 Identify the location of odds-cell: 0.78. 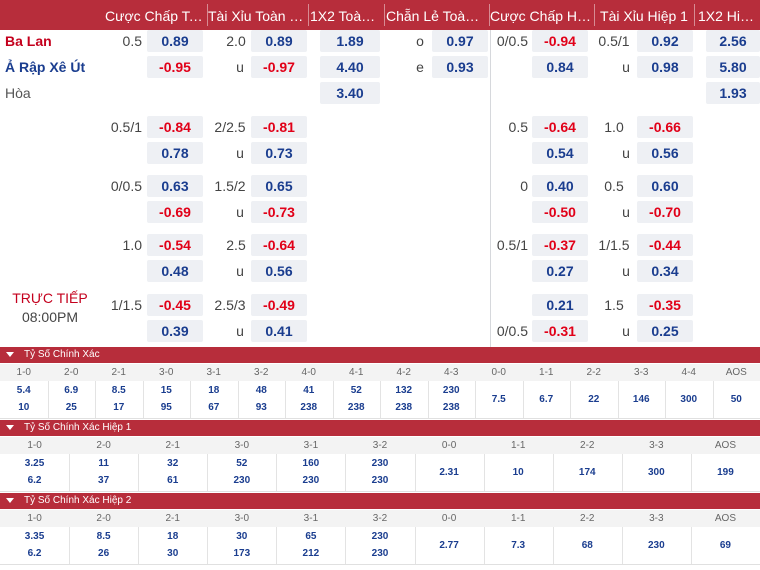
(175, 153).